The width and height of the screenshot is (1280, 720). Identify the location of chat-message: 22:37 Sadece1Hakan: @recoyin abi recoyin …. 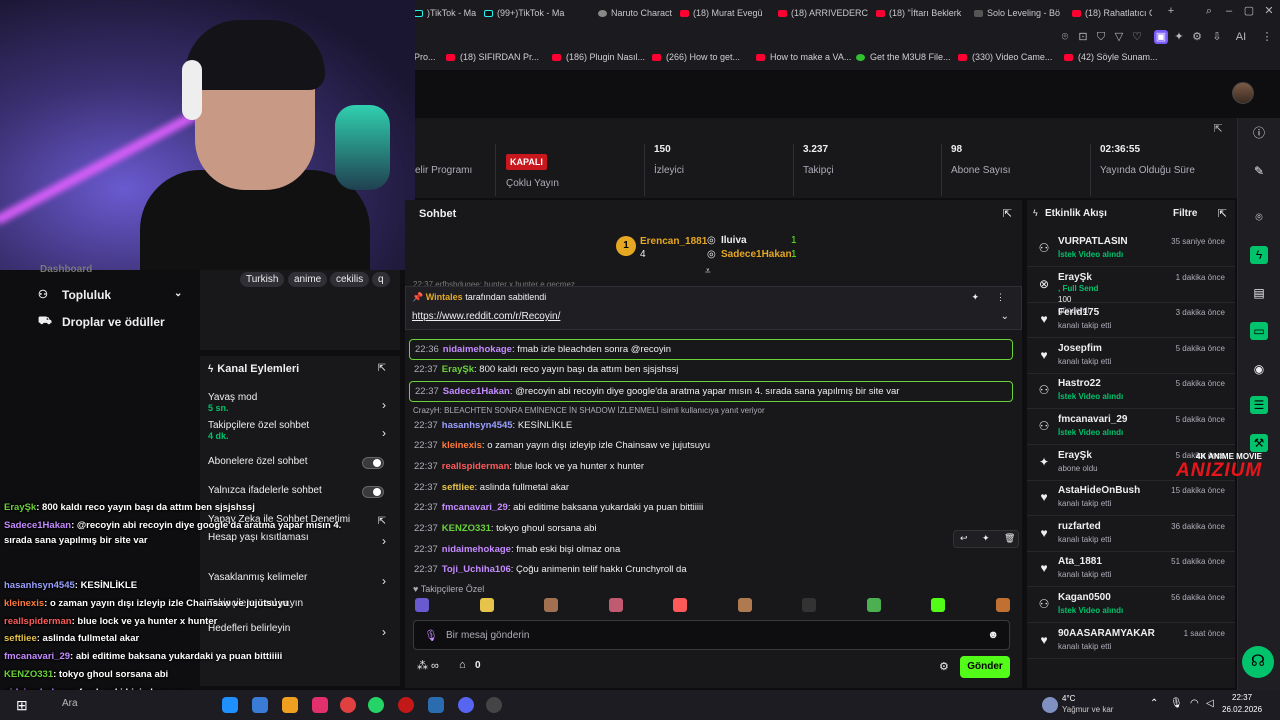
(711, 391).